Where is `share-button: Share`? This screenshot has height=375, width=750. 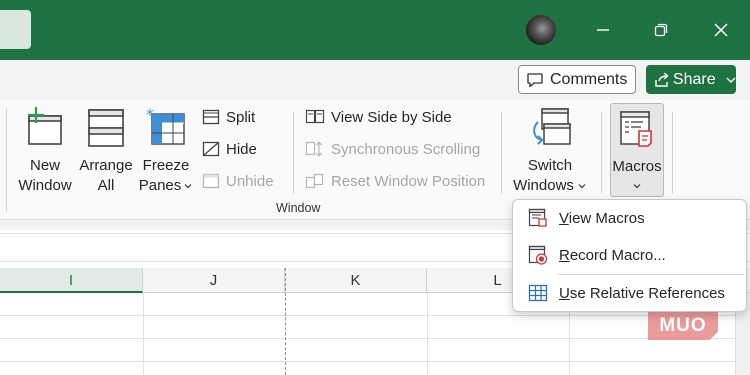 share-button: Share is located at coordinates (691, 79).